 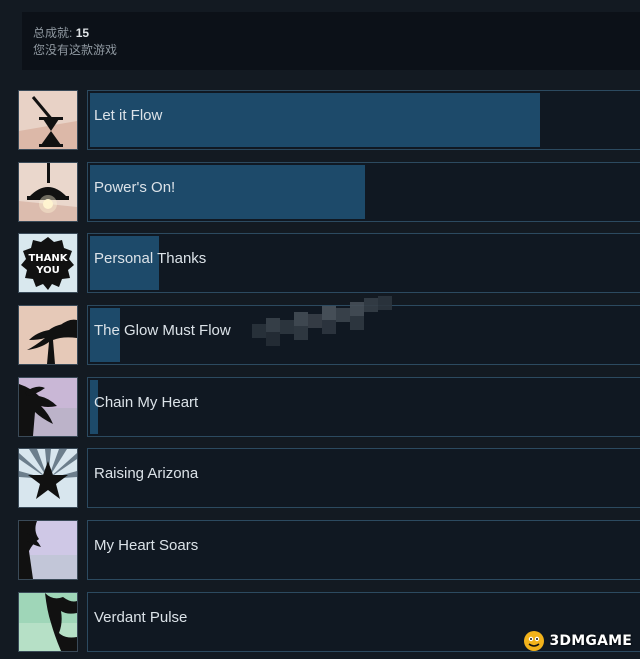 I want to click on total-label: 总成就:, so click(x=53, y=33).